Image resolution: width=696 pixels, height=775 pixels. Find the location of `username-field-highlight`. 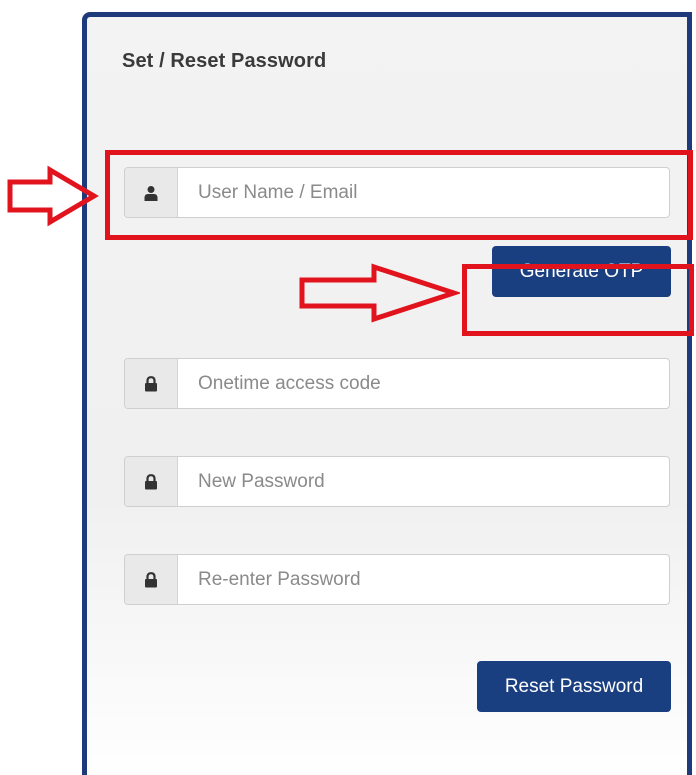

username-field-highlight is located at coordinates (399, 195).